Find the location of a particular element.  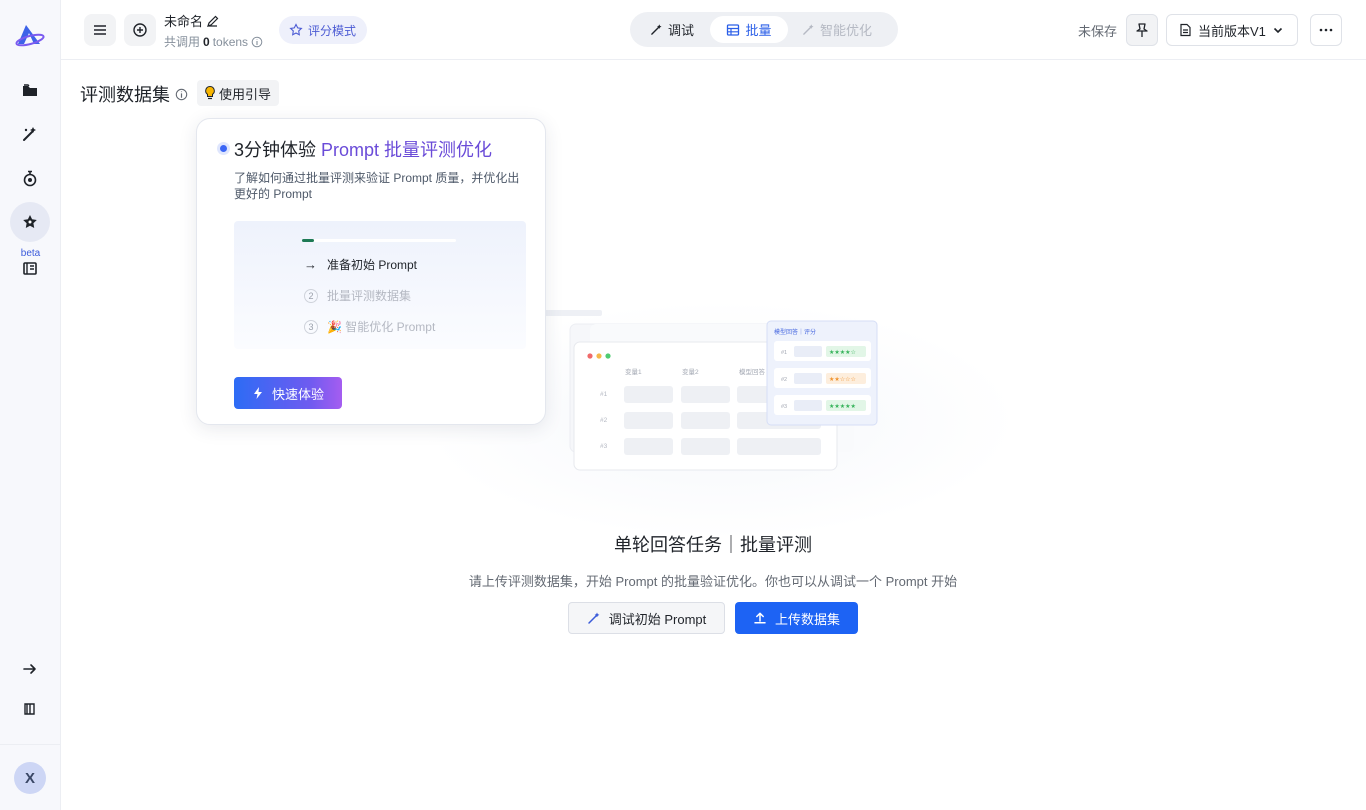

new-prompt-button is located at coordinates (140, 30).